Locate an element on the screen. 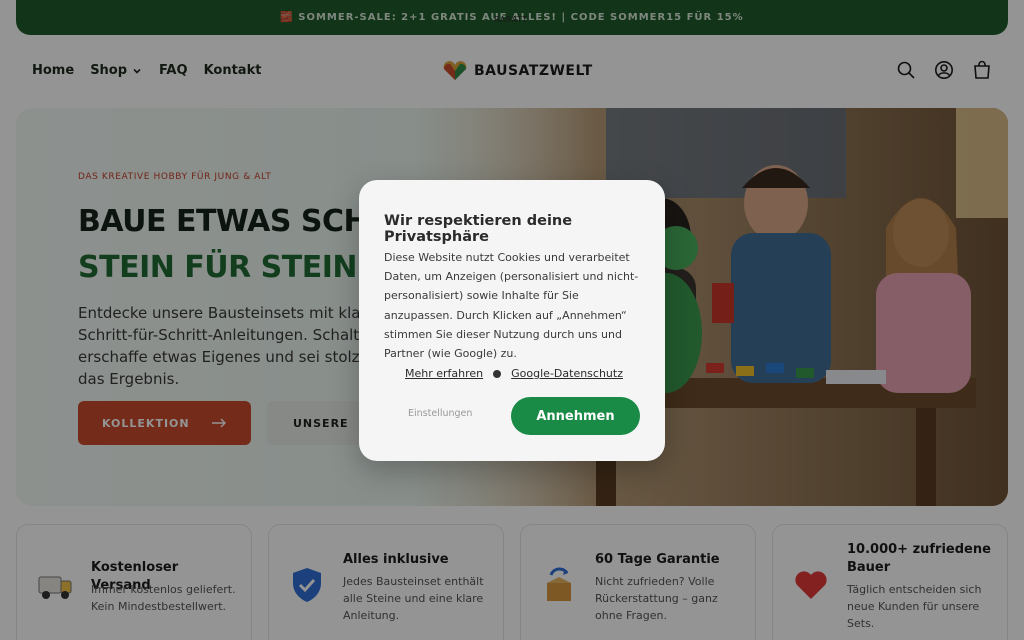  settings-button: Einstellungen is located at coordinates (440, 413).